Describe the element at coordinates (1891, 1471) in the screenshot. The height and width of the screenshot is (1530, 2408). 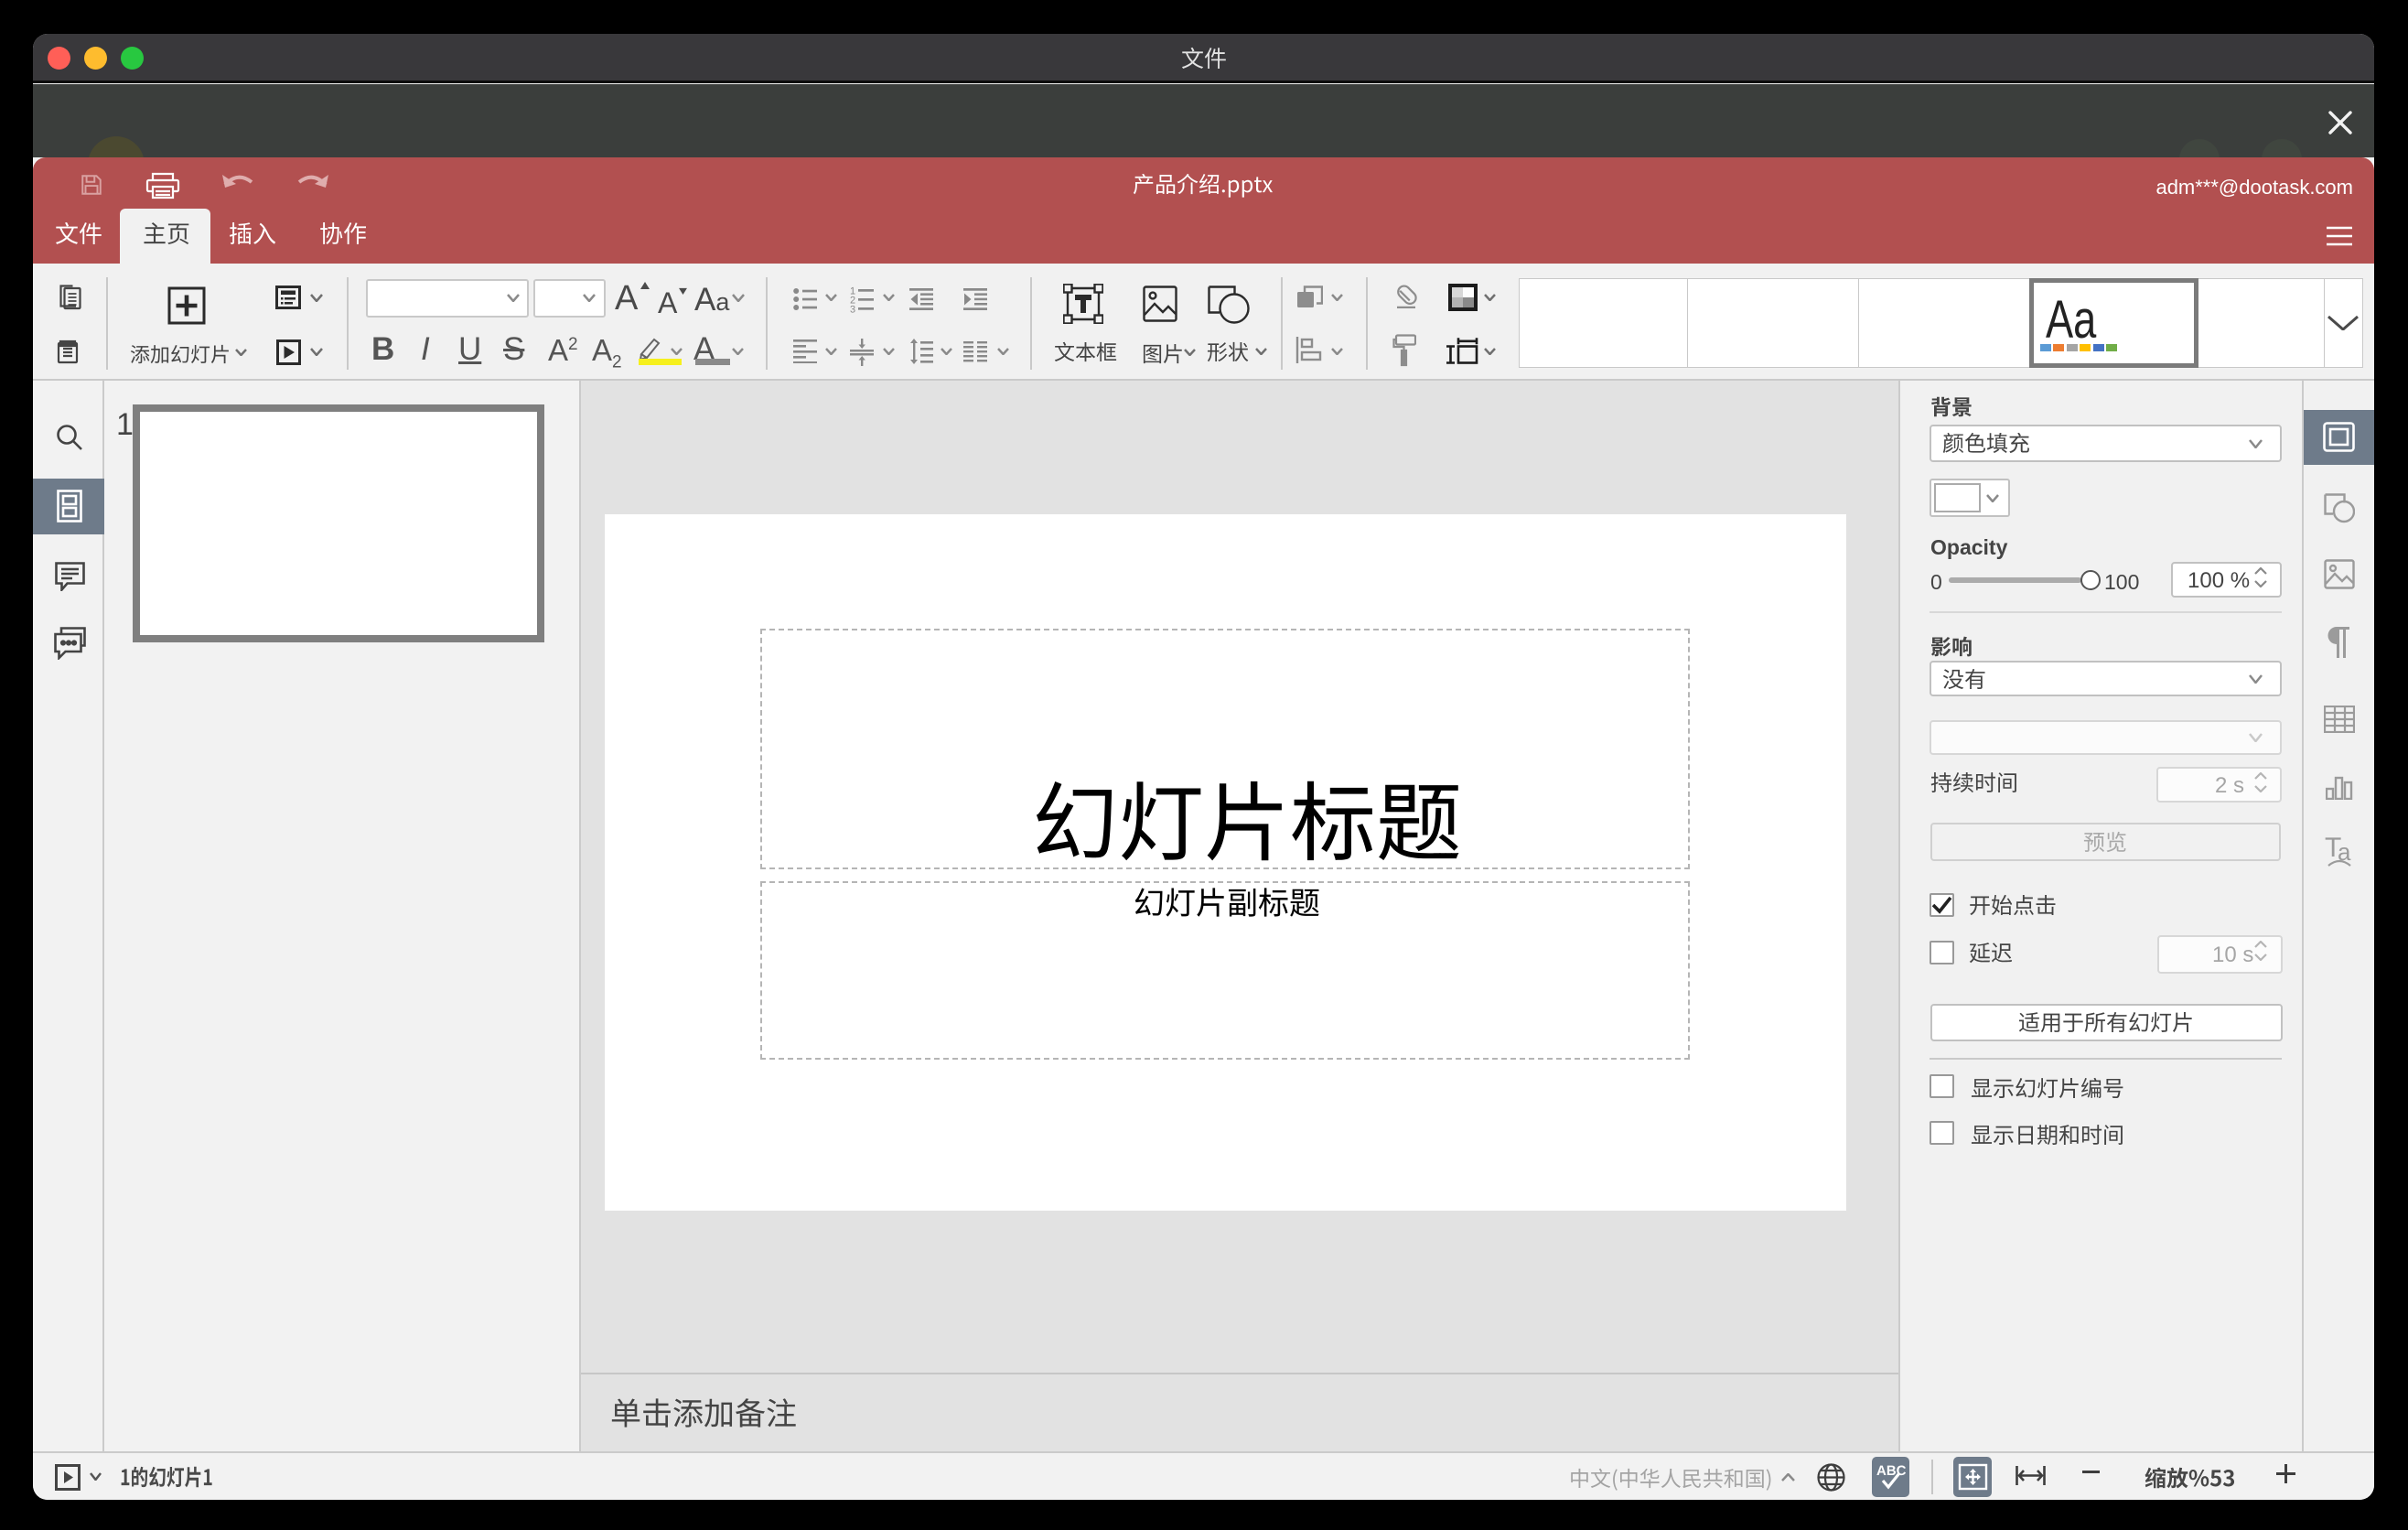
I see `svg-text: ABC` at that location.